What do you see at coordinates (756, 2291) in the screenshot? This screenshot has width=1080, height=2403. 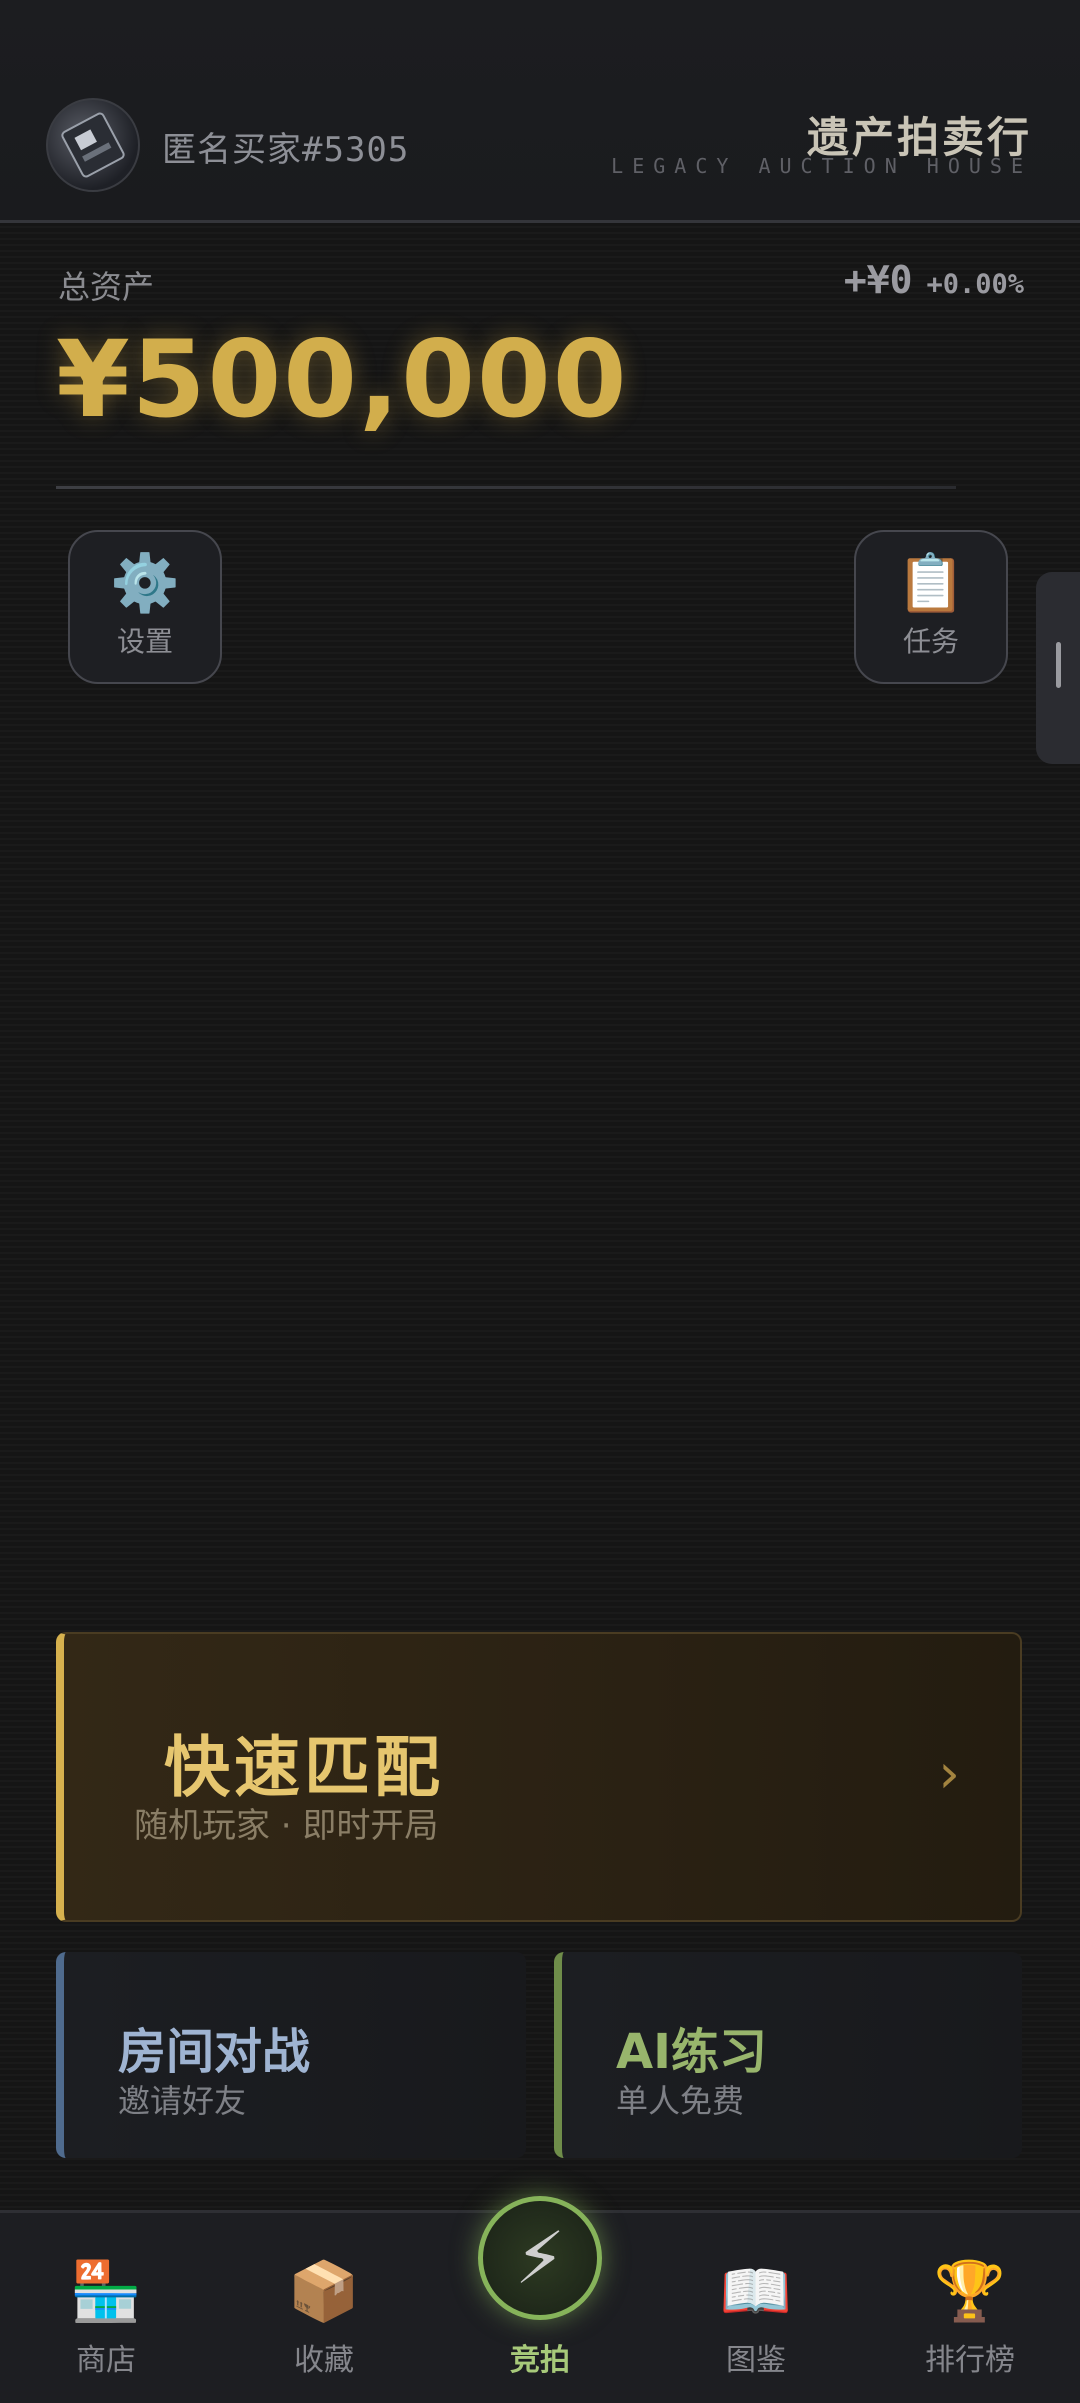 I see `book-icon: 📖` at bounding box center [756, 2291].